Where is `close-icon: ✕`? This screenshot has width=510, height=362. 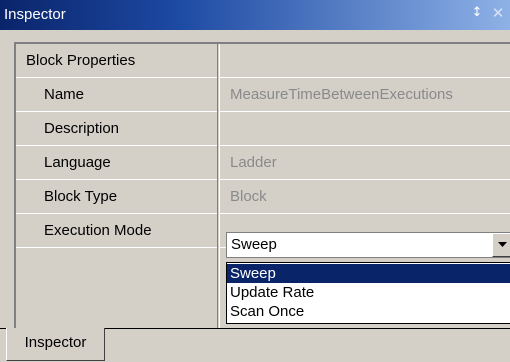 close-icon: ✕ is located at coordinates (498, 14).